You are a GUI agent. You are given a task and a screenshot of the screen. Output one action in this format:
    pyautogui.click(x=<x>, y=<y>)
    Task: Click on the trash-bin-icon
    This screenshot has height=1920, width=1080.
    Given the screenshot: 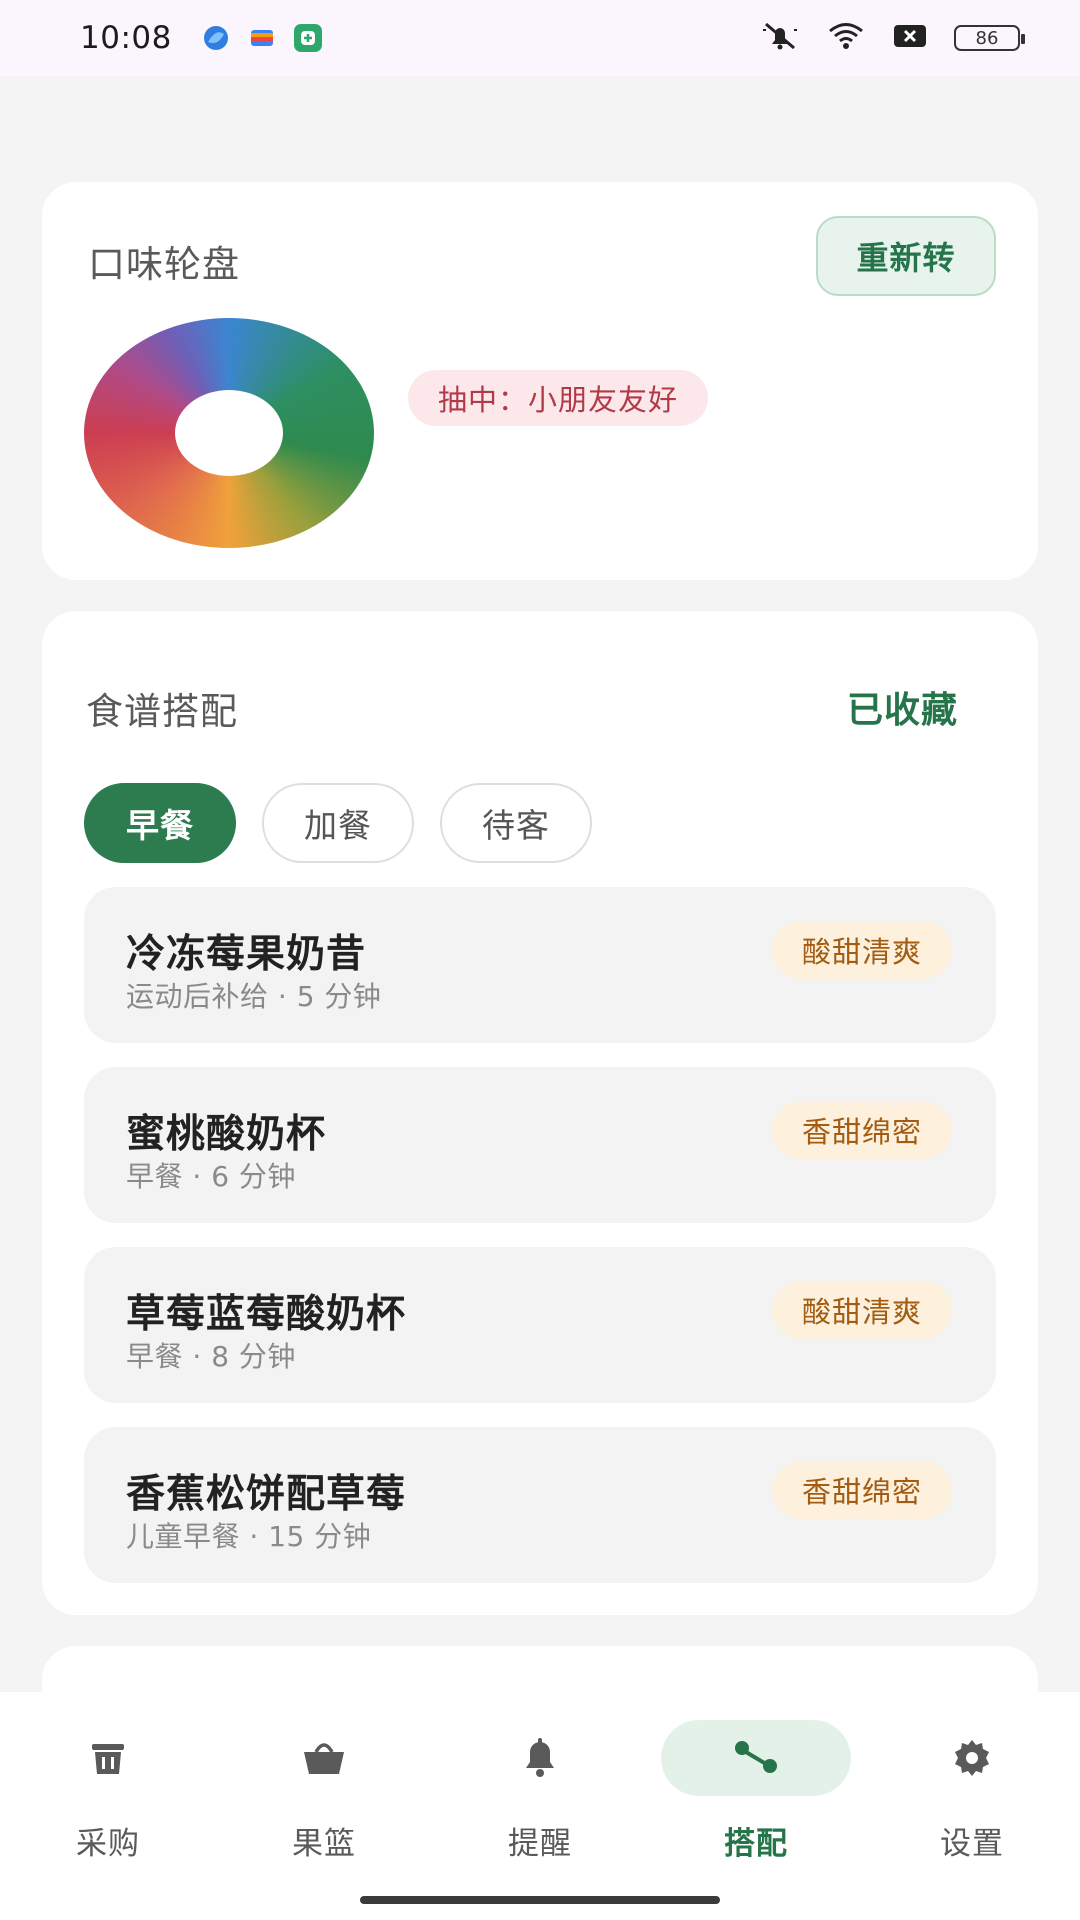 What is the action you would take?
    pyautogui.click(x=108, y=1759)
    